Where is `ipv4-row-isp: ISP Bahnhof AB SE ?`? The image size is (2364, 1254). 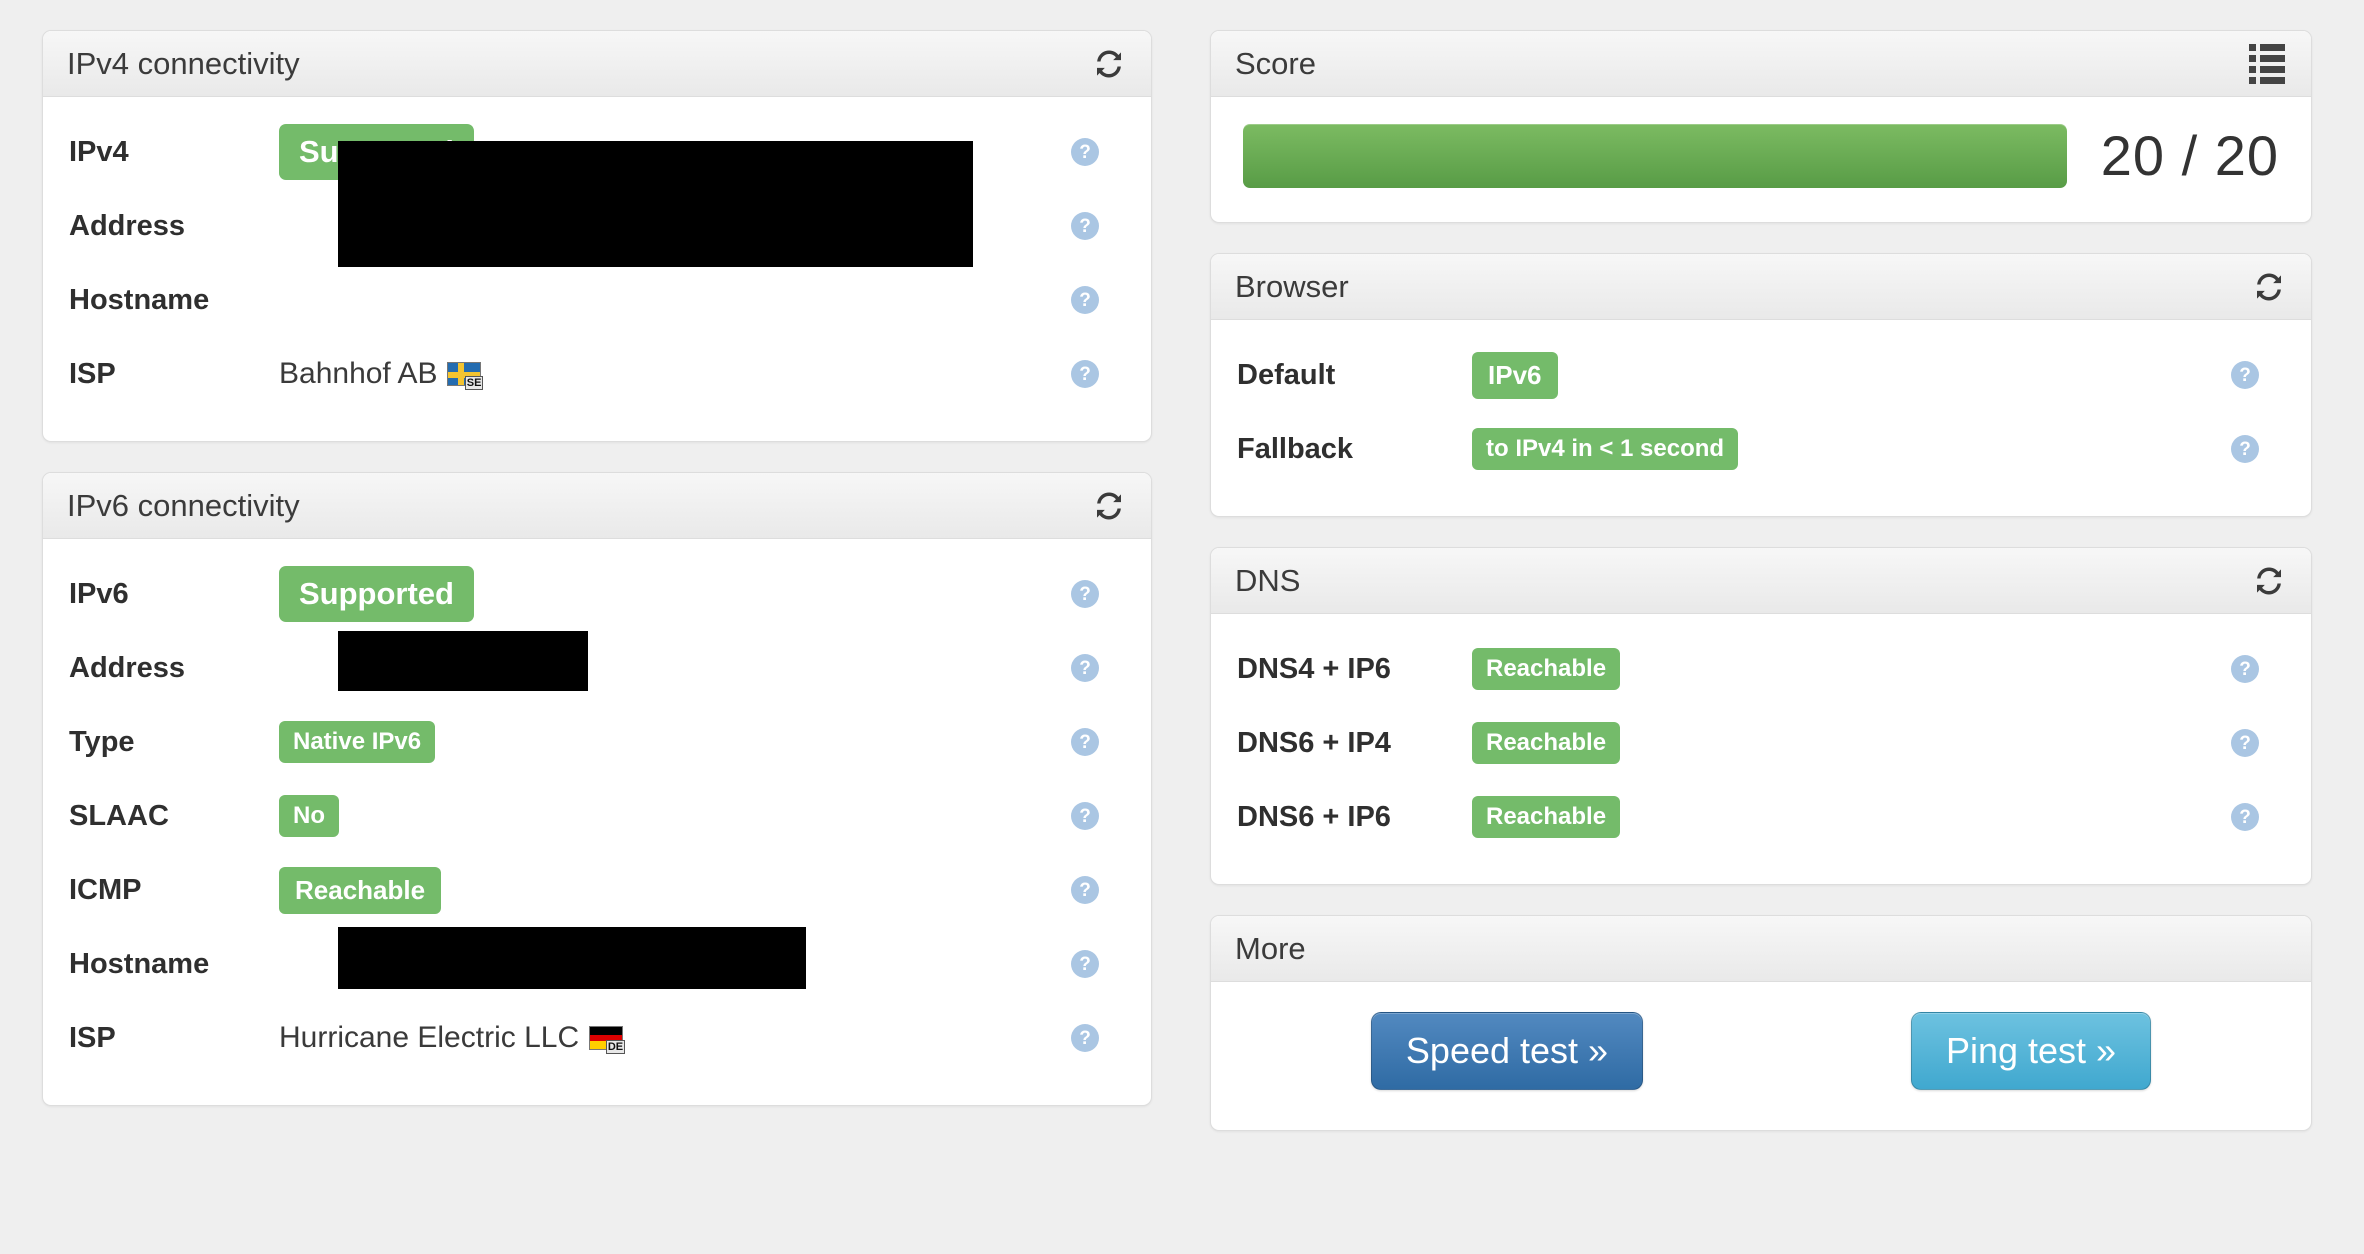 ipv4-row-isp: ISP Bahnhof AB SE ? is located at coordinates (597, 374).